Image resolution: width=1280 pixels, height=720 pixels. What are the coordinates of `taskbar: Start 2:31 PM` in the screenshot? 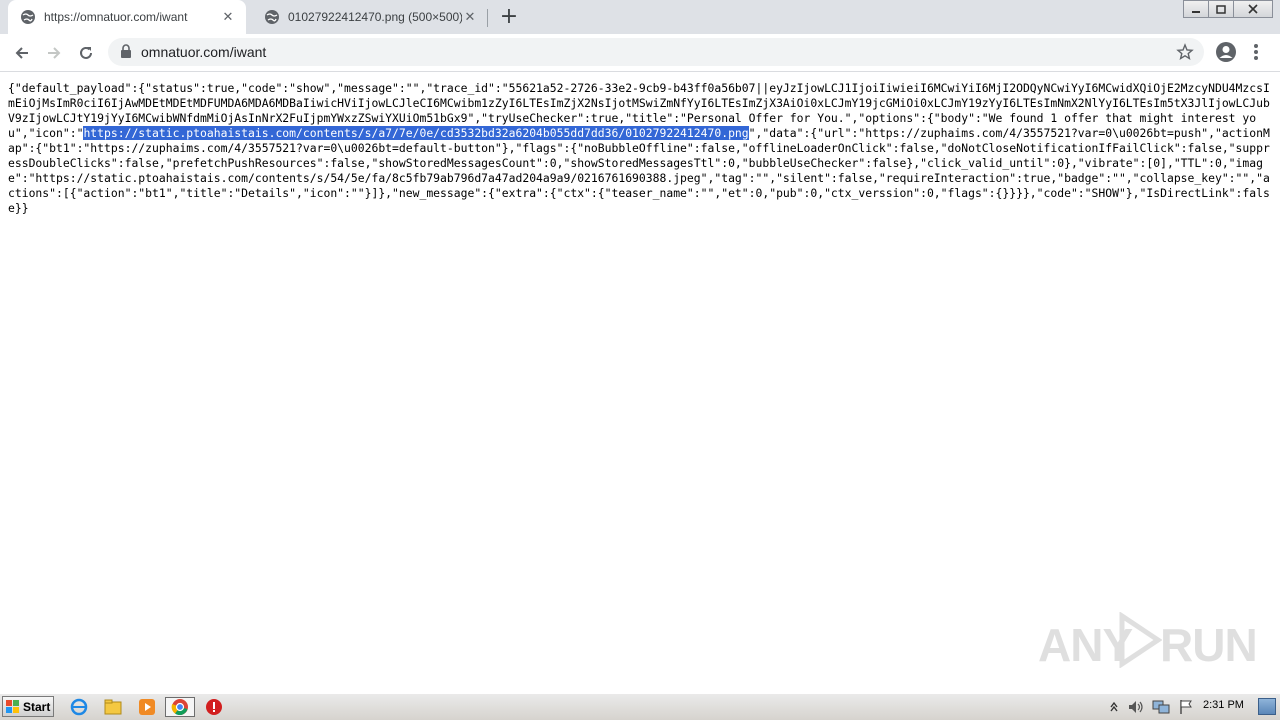 It's located at (640, 706).